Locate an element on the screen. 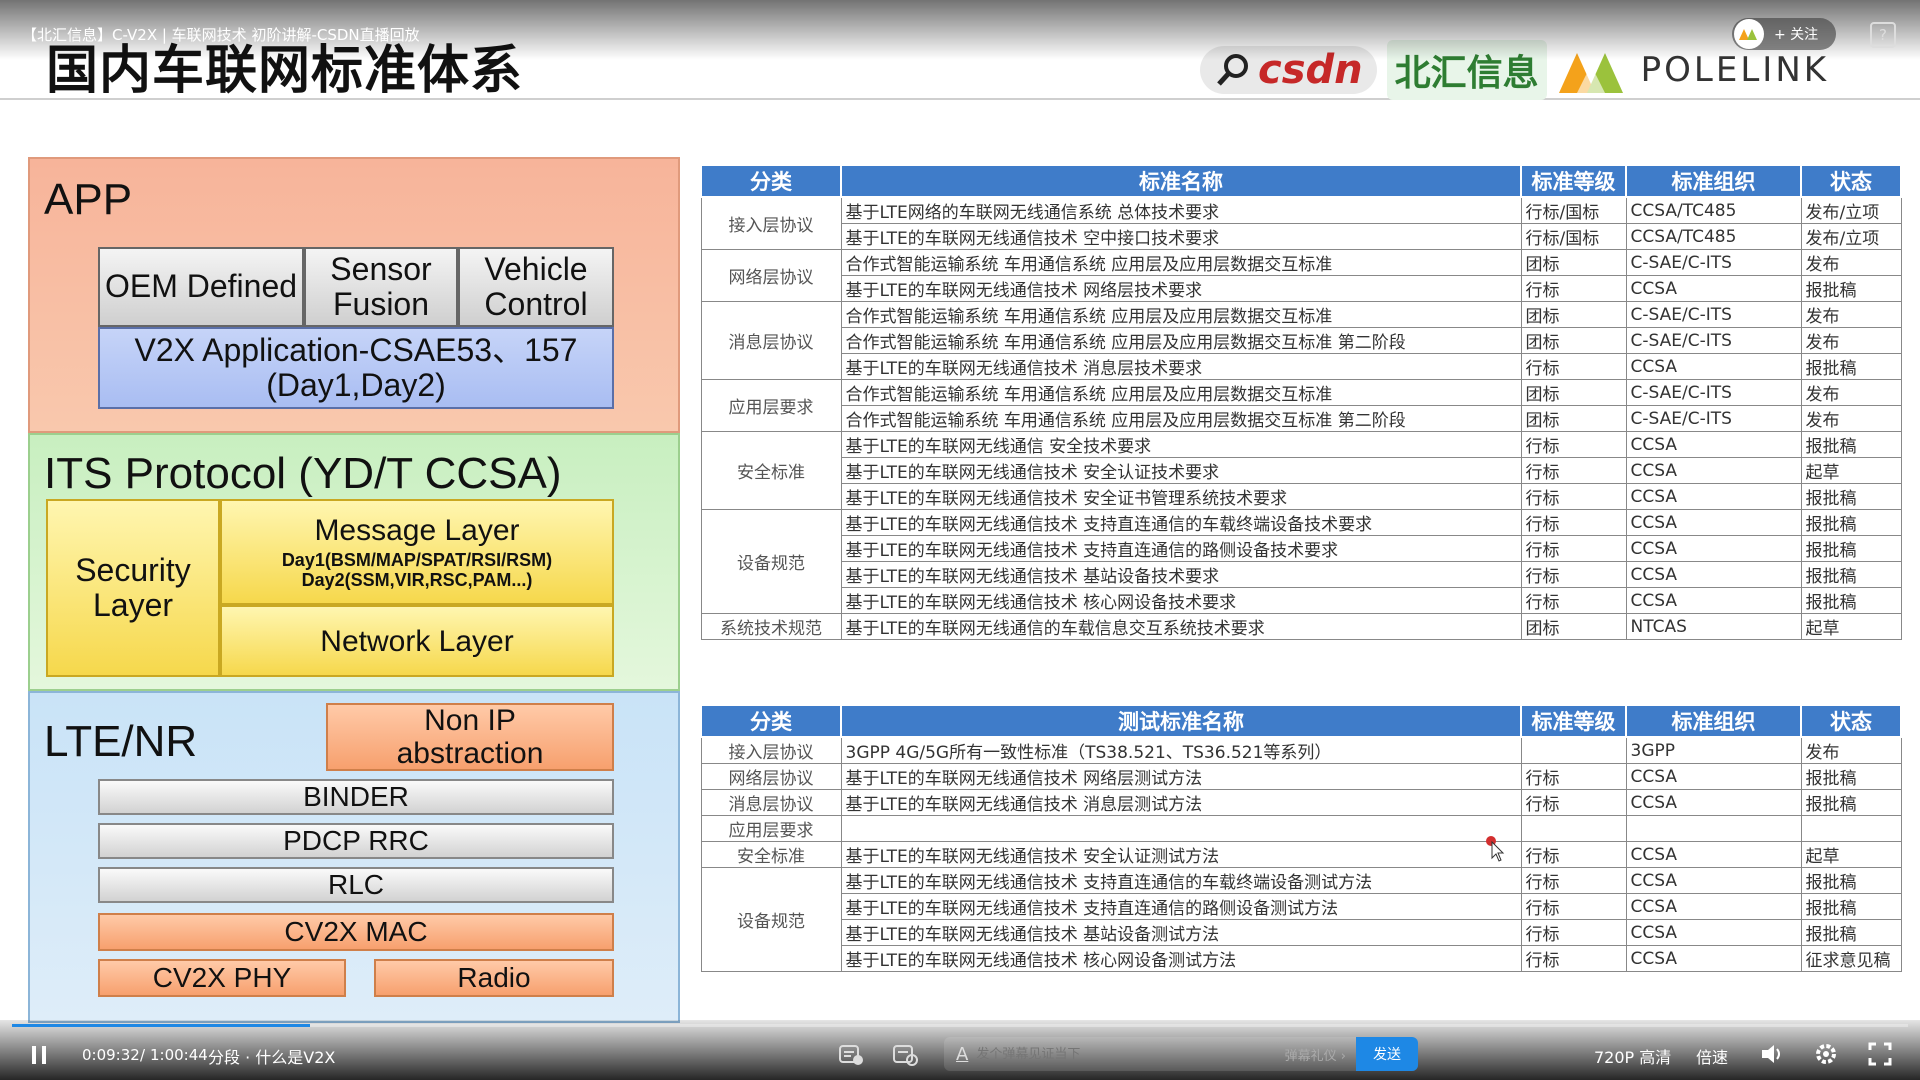 Image resolution: width=1920 pixels, height=1080 pixels. standard-name-cell: 基于LTE的车联网无线通信技术 基站设备技术要求 is located at coordinates (1181, 574).